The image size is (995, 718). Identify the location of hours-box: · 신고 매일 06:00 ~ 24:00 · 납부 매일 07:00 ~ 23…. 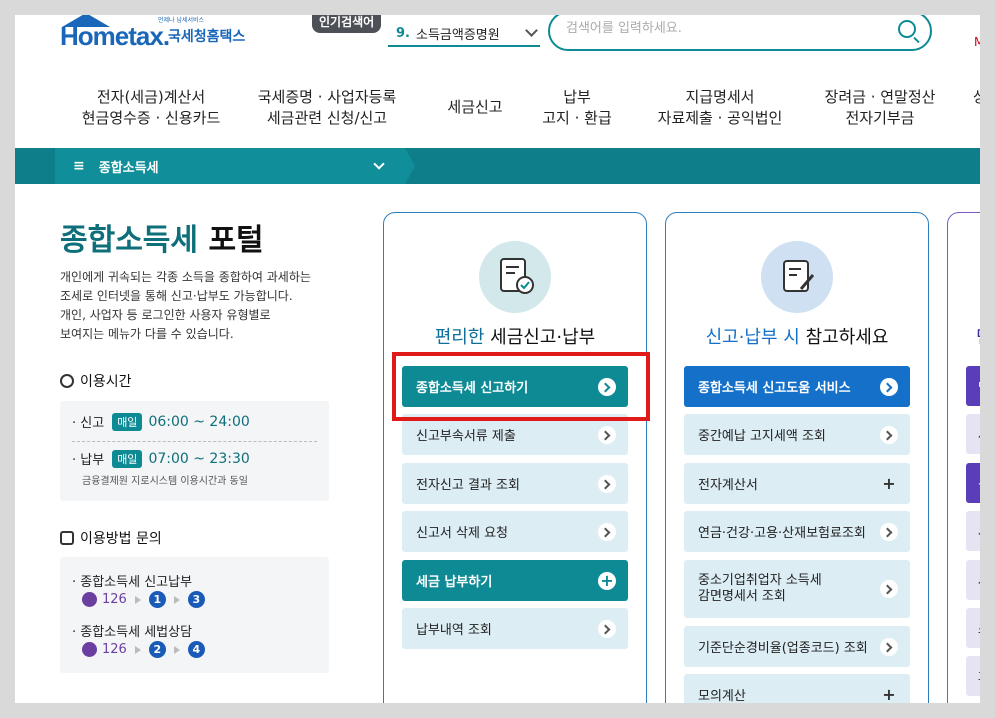
(194, 451).